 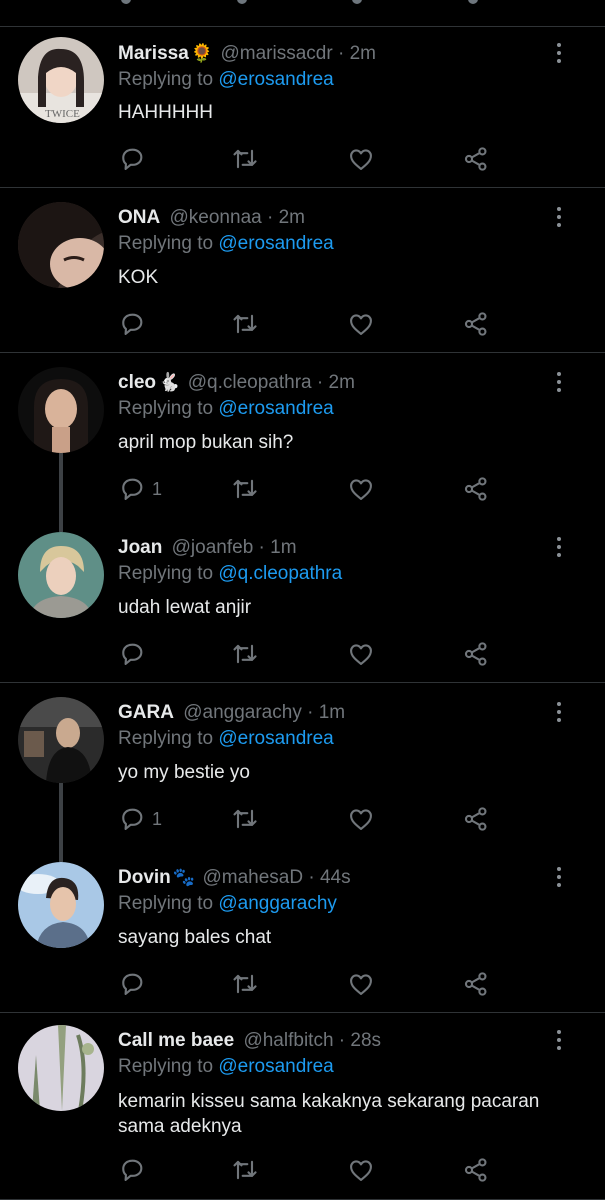 I want to click on replying-to: Replying to @erosandrea, so click(x=226, y=739).